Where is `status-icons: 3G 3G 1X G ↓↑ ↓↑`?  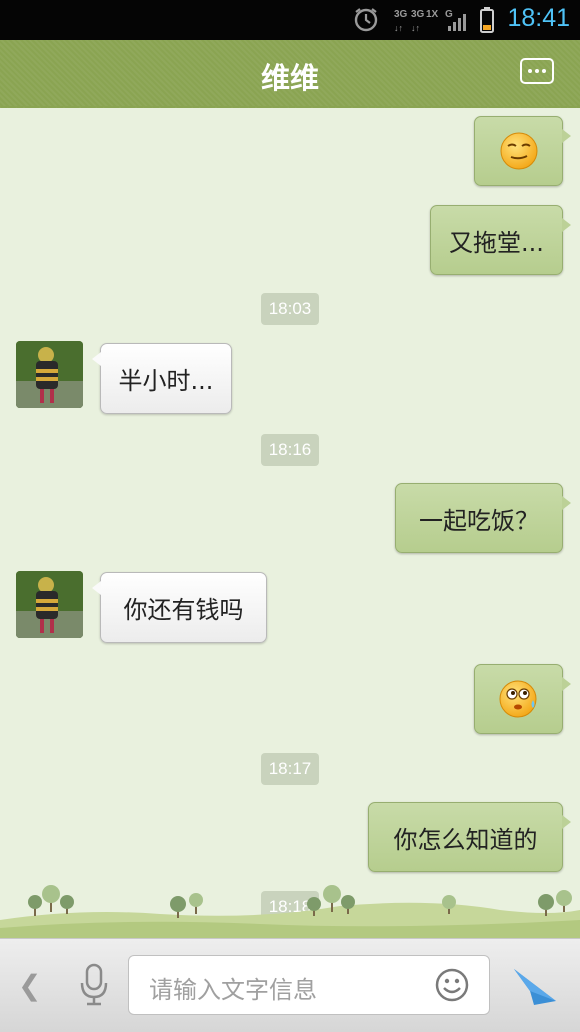
status-icons: 3G 3G 1X G ↓↑ ↓↑ is located at coordinates (424, 20).